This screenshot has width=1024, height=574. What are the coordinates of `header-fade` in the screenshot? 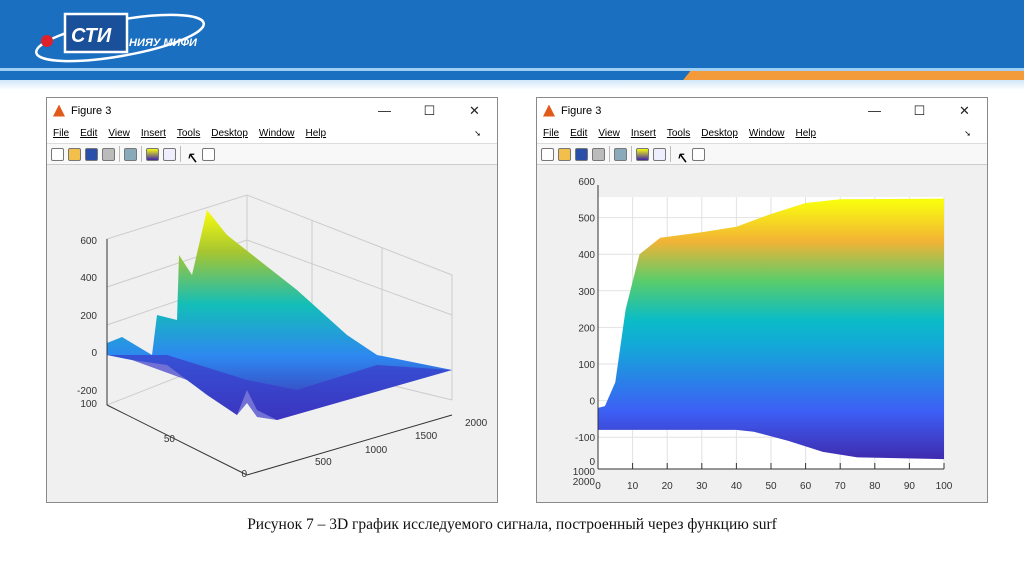 It's located at (512, 85).